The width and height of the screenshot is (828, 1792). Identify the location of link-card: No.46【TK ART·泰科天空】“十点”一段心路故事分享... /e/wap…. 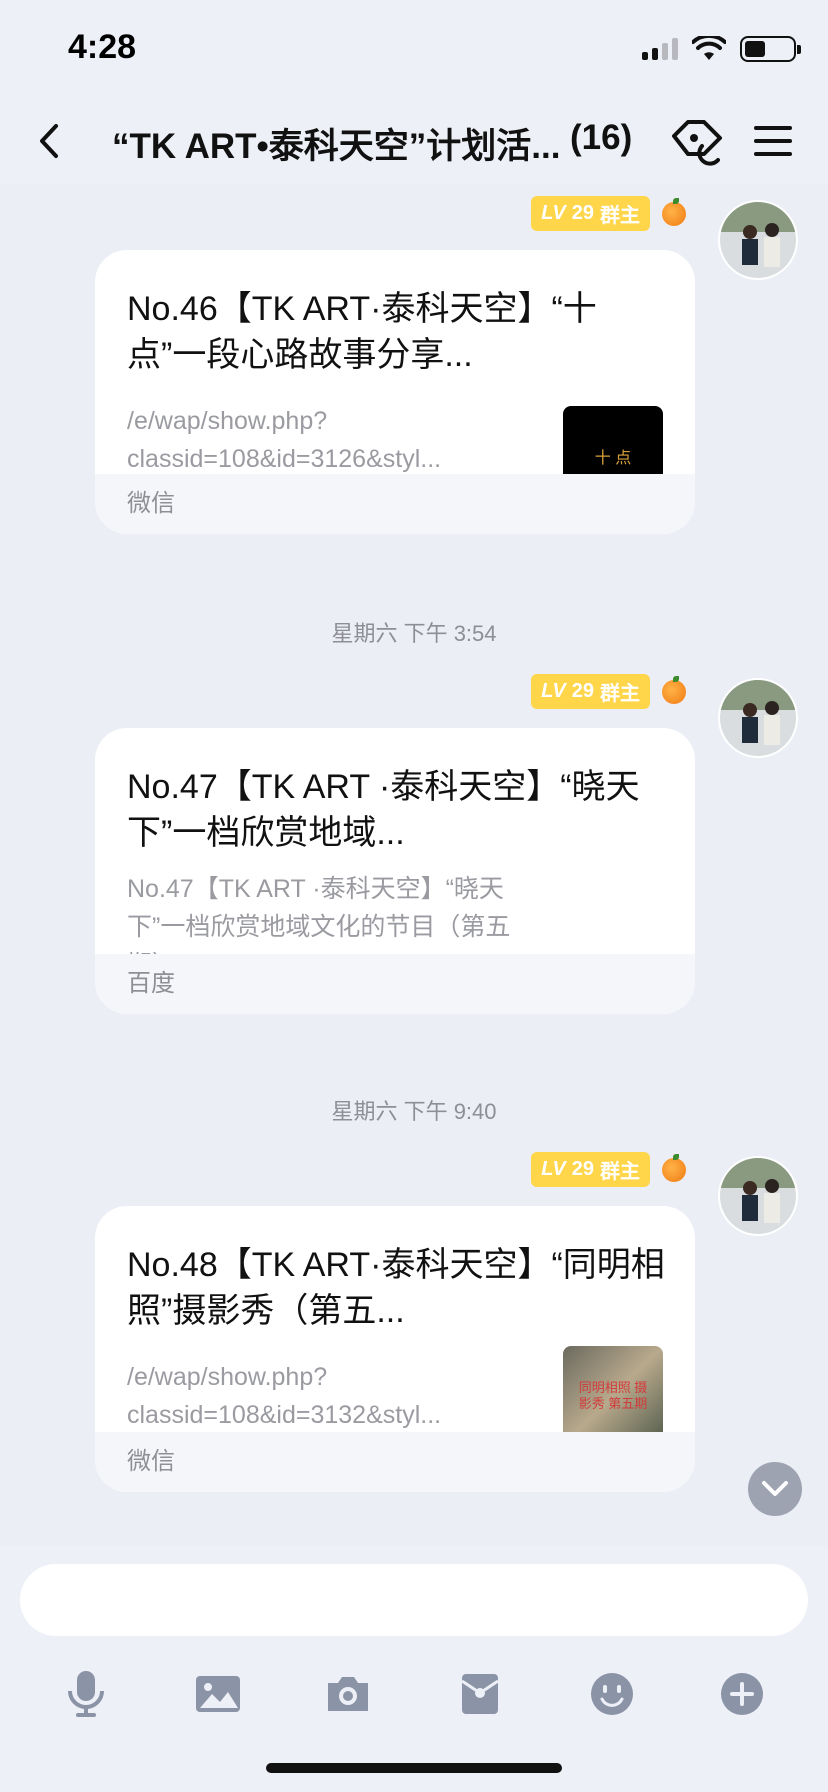
(395, 392).